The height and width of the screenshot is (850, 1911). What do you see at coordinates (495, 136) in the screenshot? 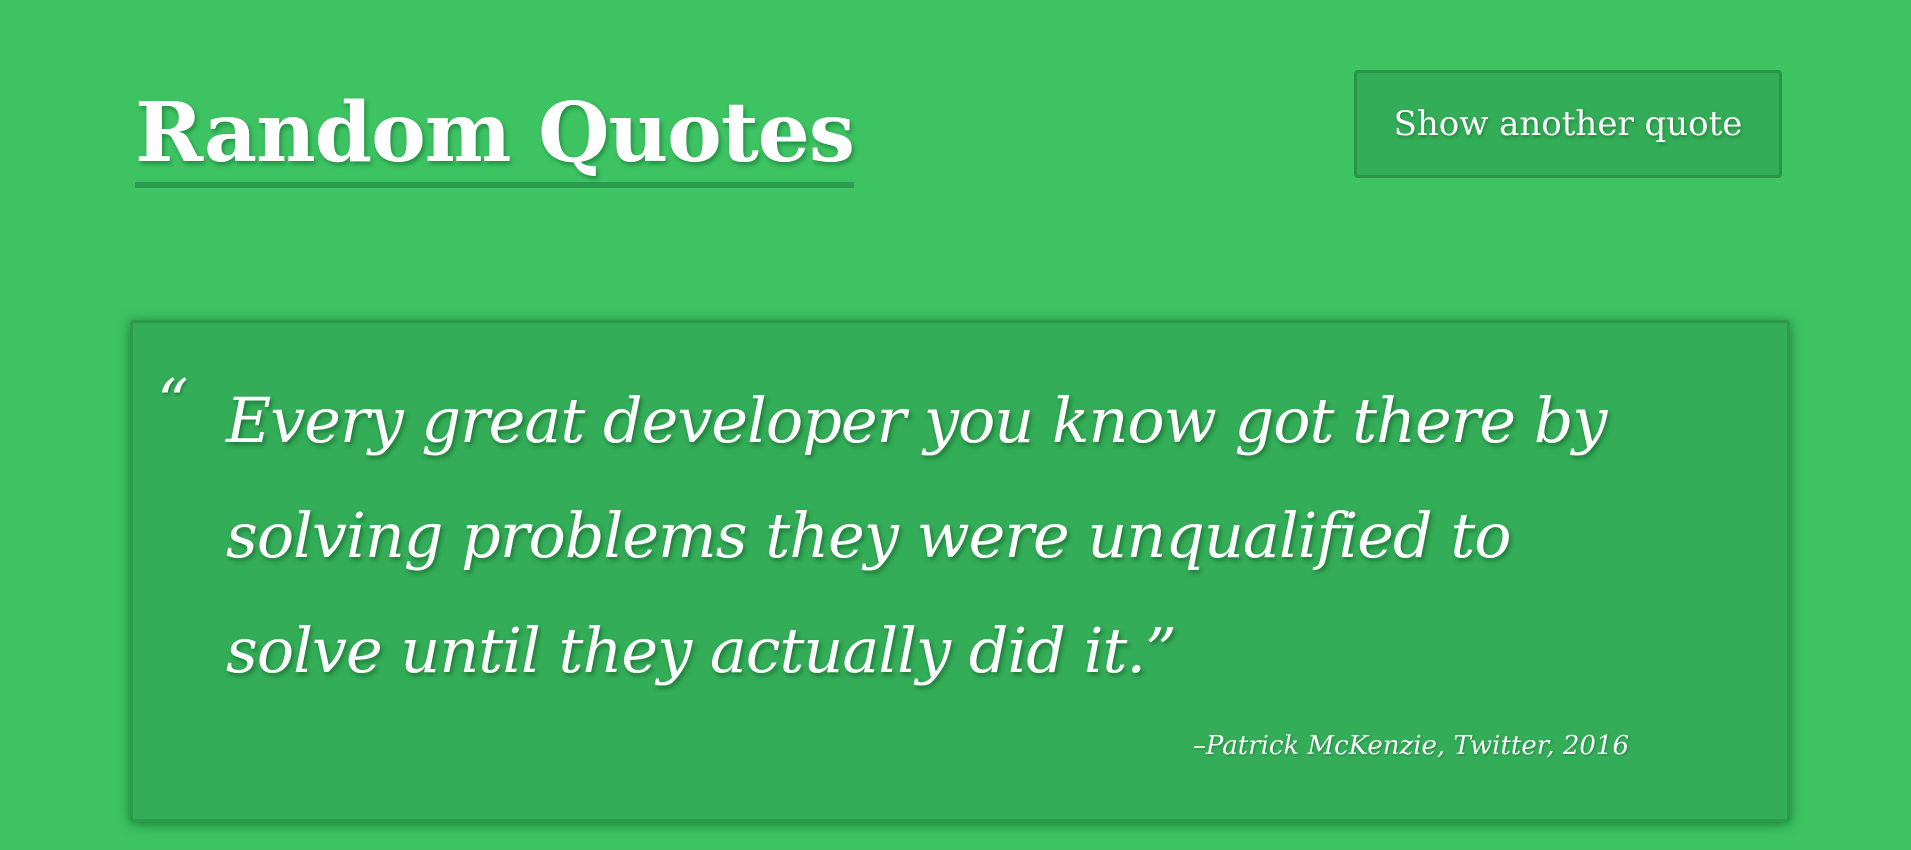
I see `page-title-link: Random Quotes` at bounding box center [495, 136].